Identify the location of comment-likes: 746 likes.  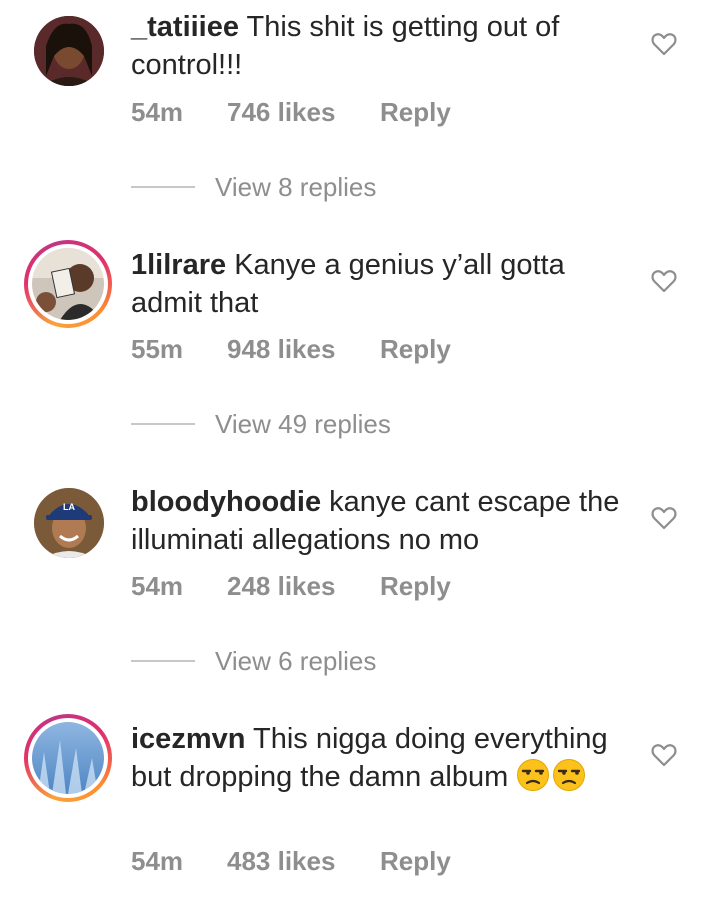
(303, 112).